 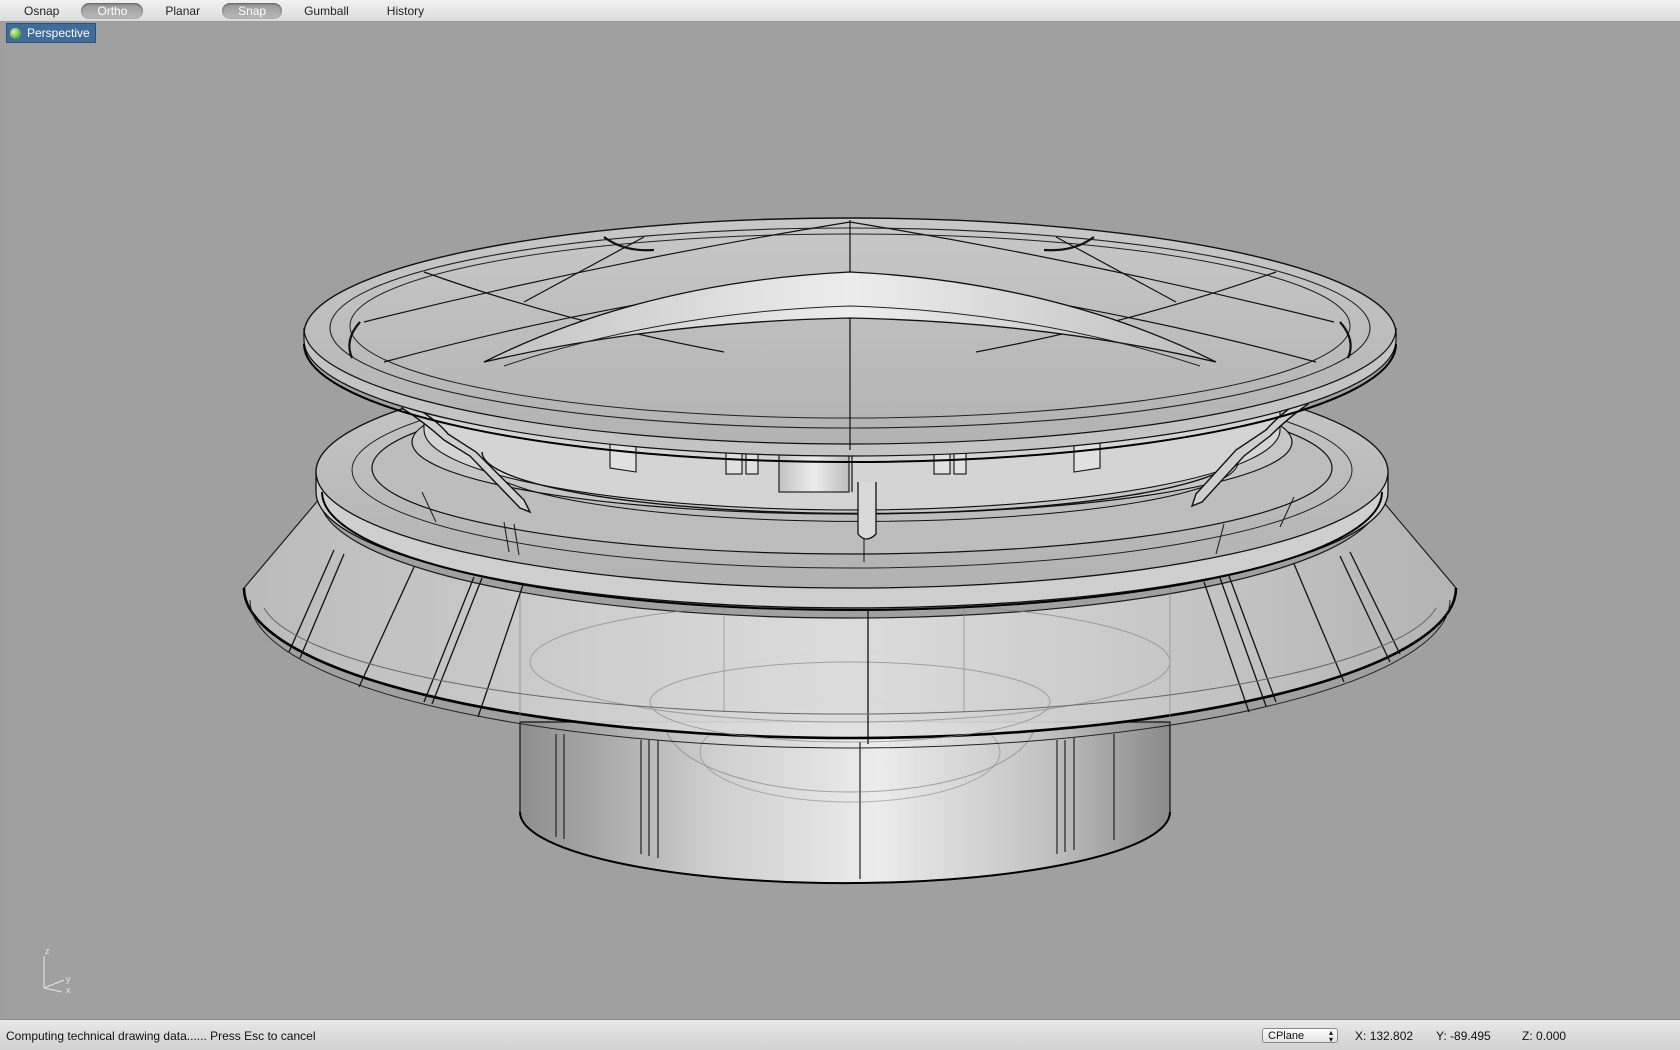 What do you see at coordinates (68, 979) in the screenshot?
I see `axis-y-label: y` at bounding box center [68, 979].